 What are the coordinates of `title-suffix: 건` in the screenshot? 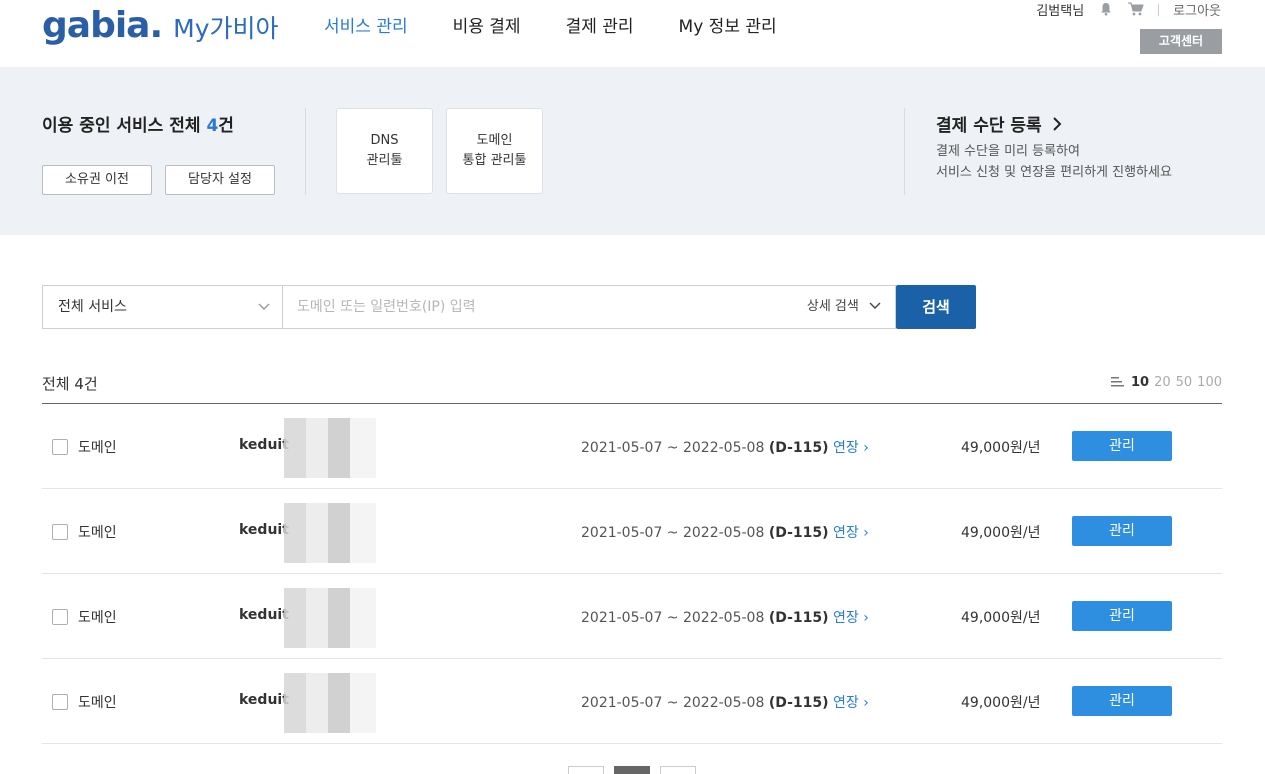 It's located at (226, 126).